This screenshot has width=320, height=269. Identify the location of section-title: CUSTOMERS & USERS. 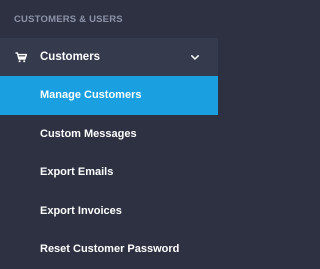
(68, 19).